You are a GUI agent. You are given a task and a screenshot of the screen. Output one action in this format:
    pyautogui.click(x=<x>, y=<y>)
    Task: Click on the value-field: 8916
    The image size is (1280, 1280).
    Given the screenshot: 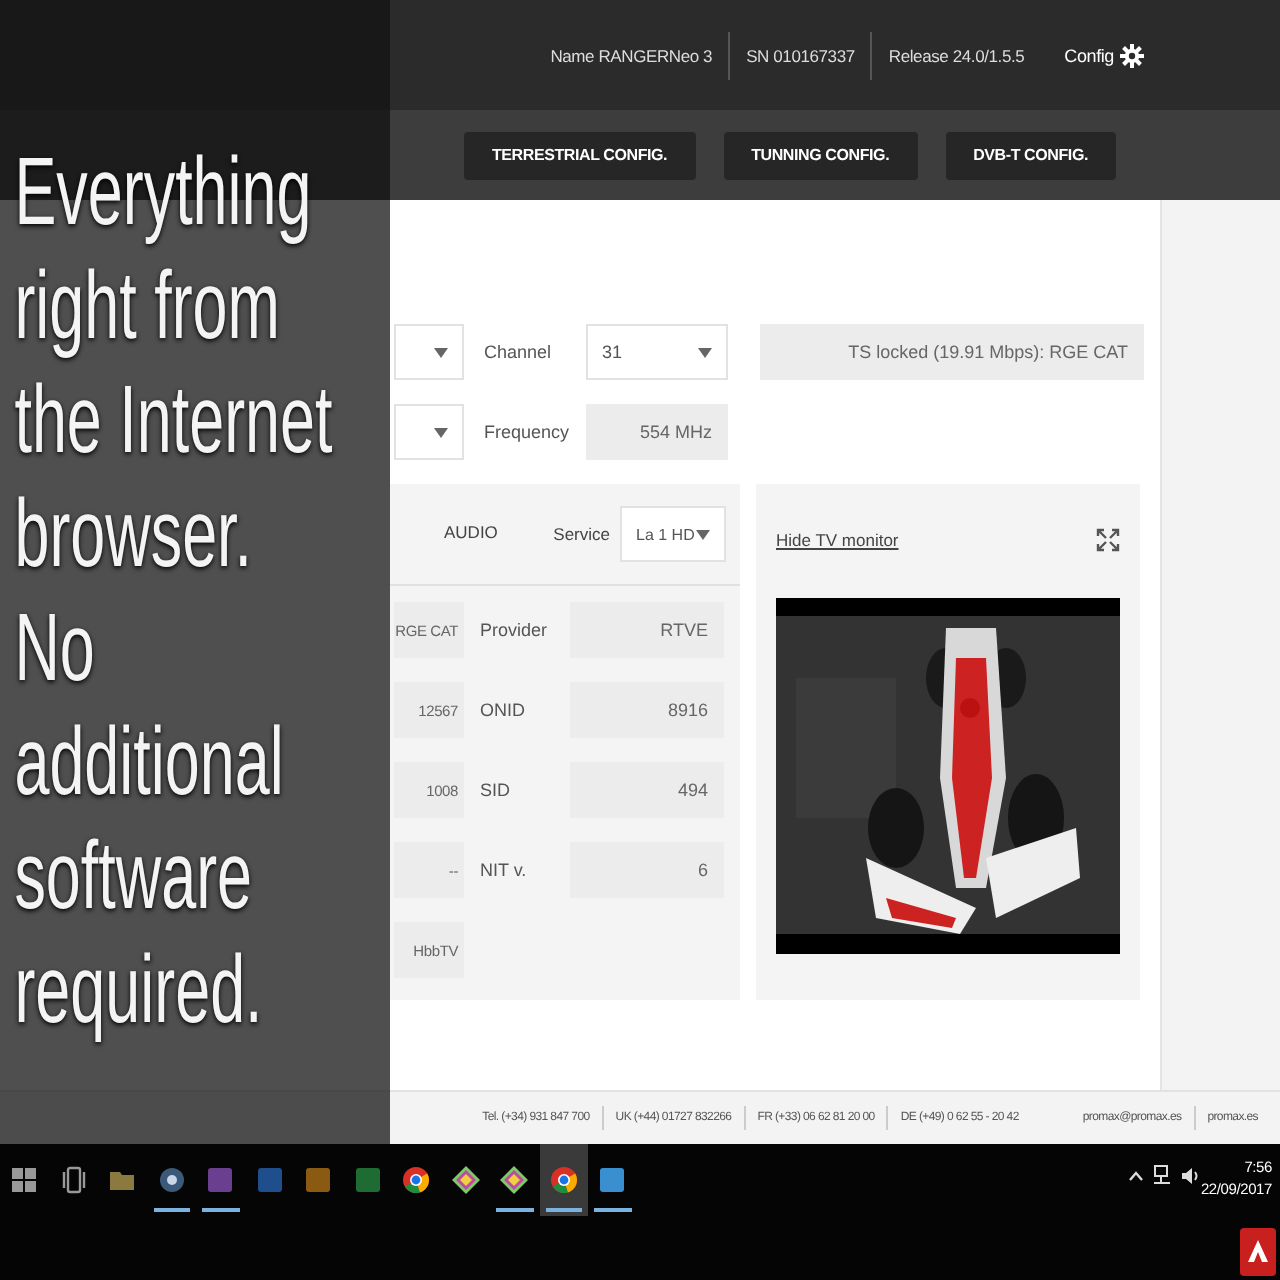 What is the action you would take?
    pyautogui.click(x=647, y=710)
    